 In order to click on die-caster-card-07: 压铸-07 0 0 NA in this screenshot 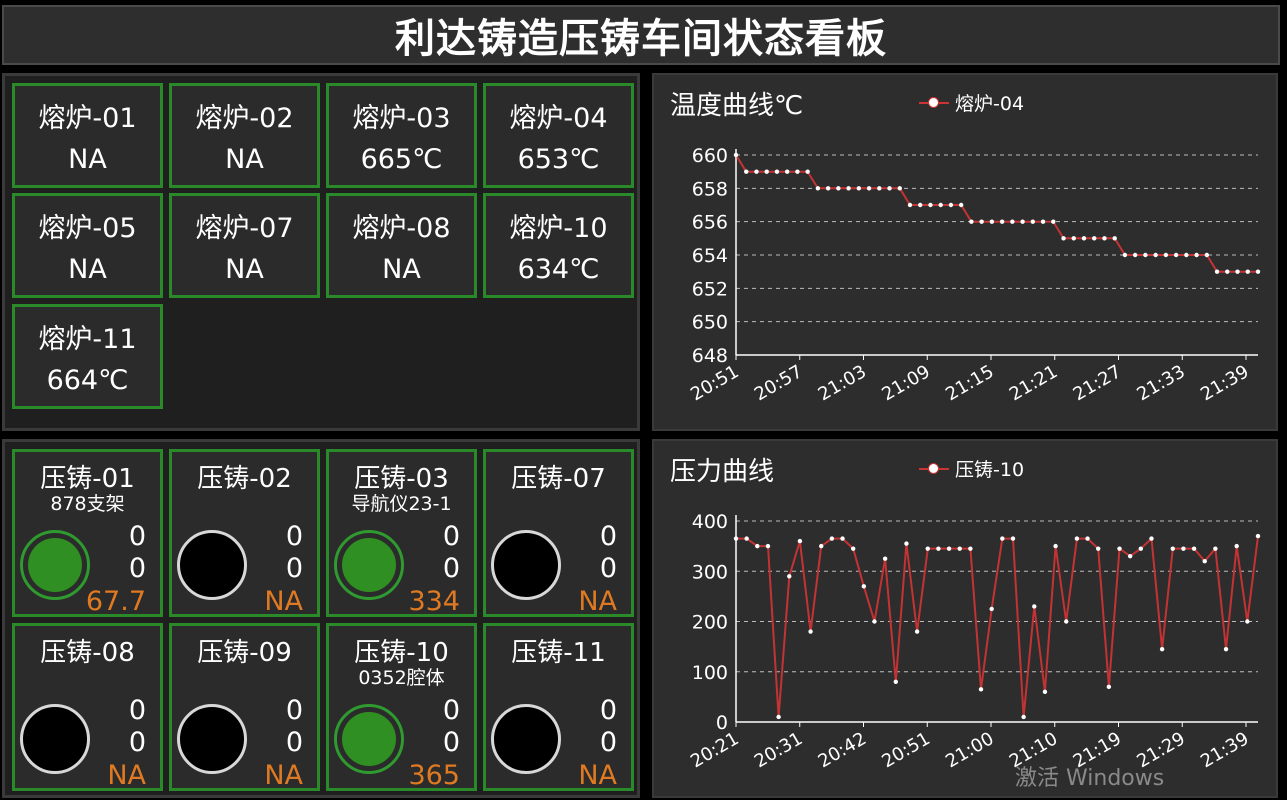, I will do `click(558, 533)`.